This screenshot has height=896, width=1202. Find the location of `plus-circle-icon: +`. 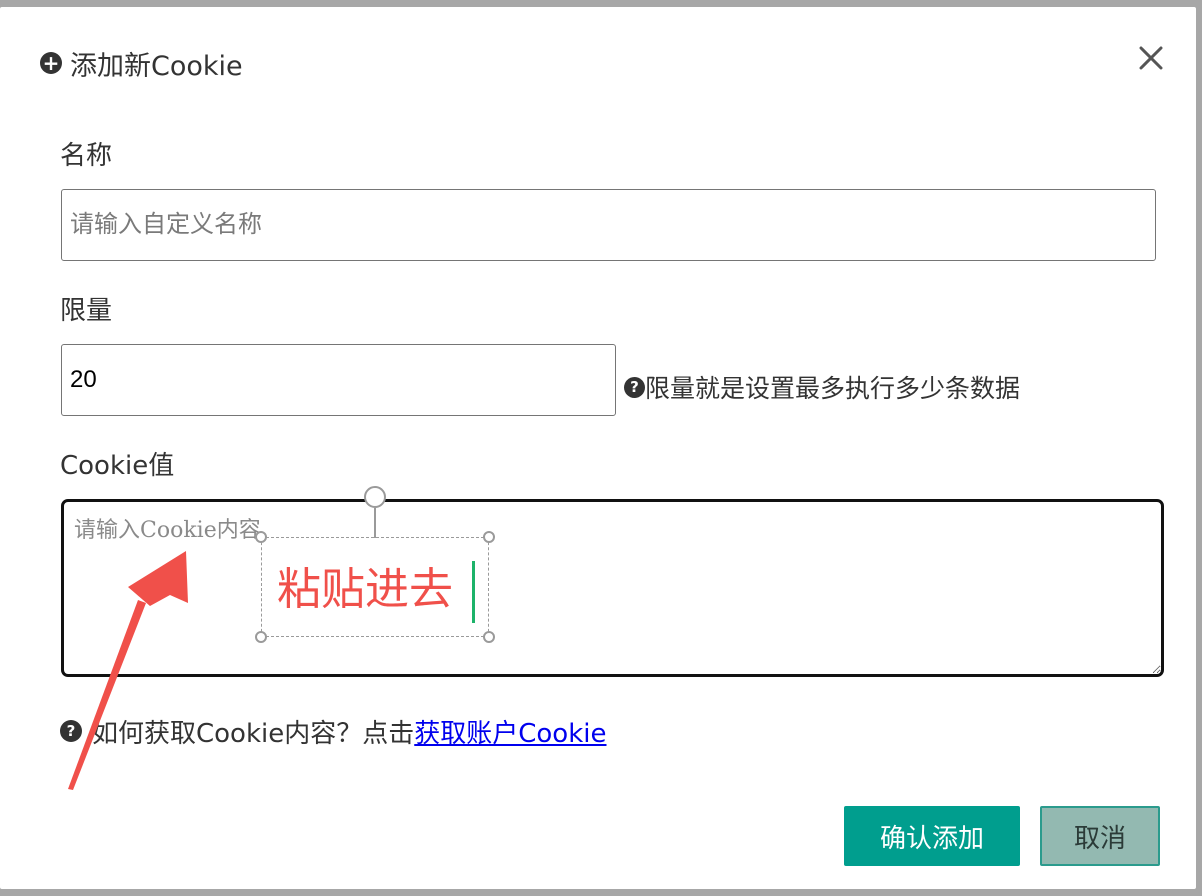

plus-circle-icon: + is located at coordinates (51, 63).